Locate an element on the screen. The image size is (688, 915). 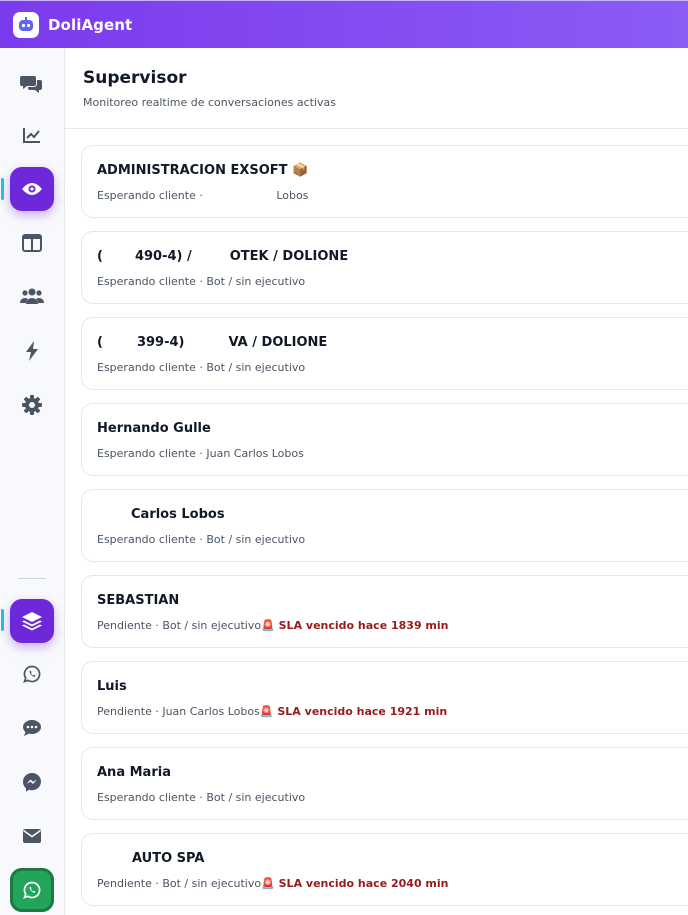
message-bubble-icon is located at coordinates (32, 728).